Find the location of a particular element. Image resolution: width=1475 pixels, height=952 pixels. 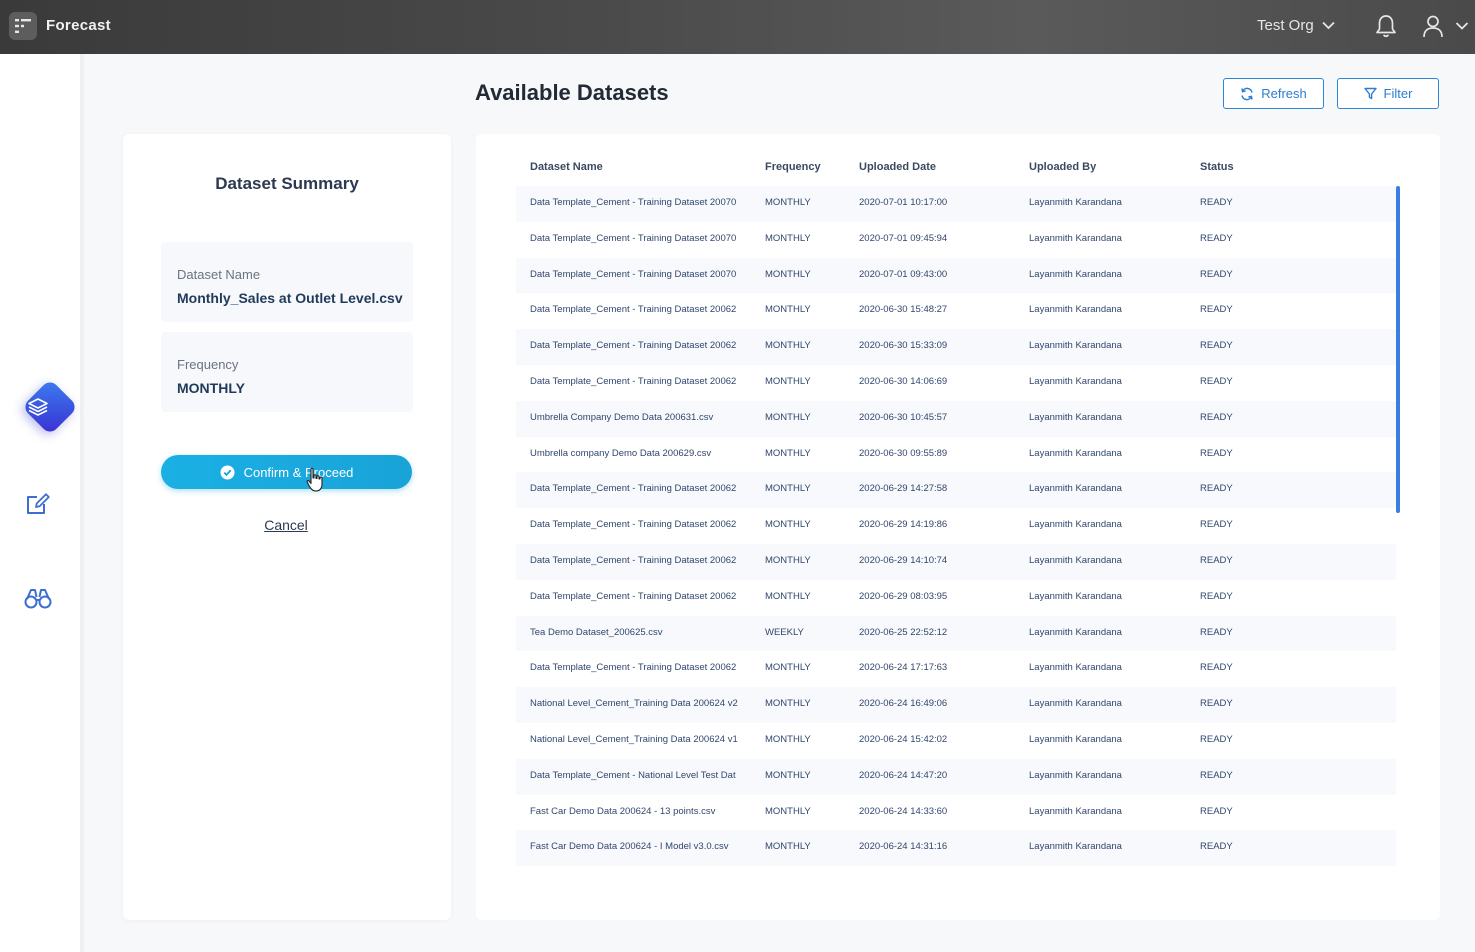

cell-uploaded-date: 2020-06-24 14:47:20 is located at coordinates (903, 775).